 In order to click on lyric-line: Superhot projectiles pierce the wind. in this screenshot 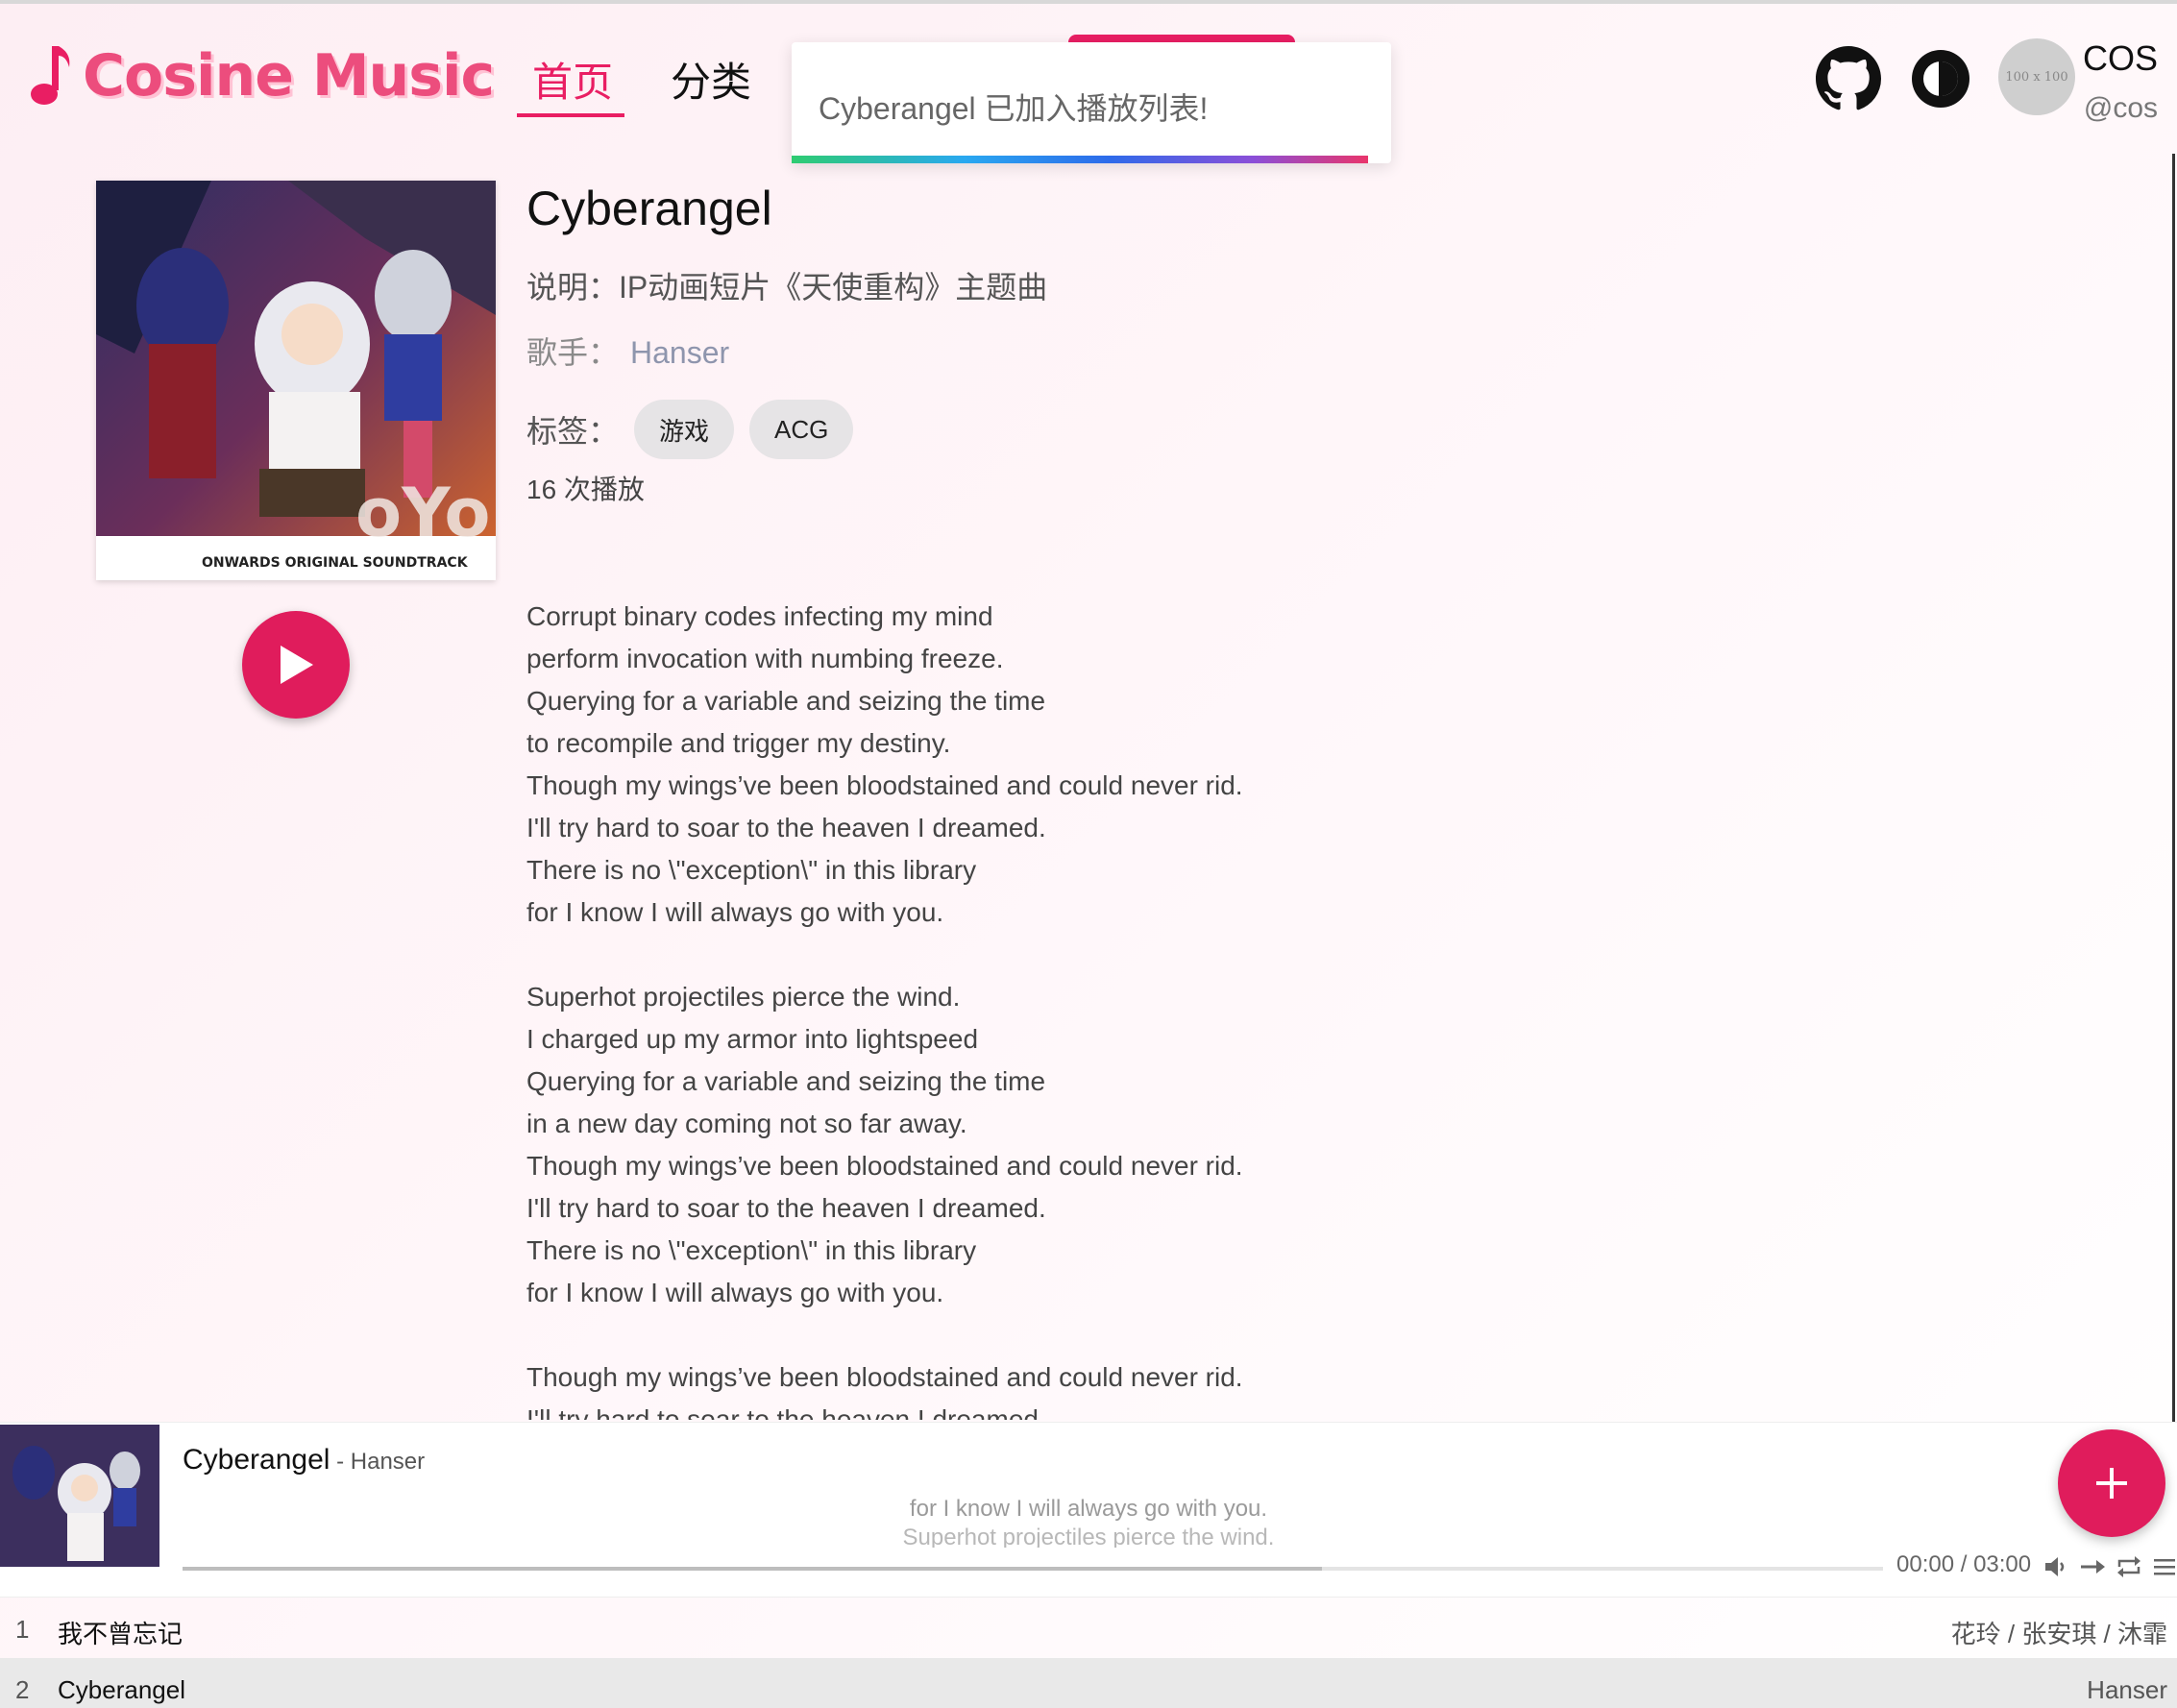, I will do `click(743, 997)`.